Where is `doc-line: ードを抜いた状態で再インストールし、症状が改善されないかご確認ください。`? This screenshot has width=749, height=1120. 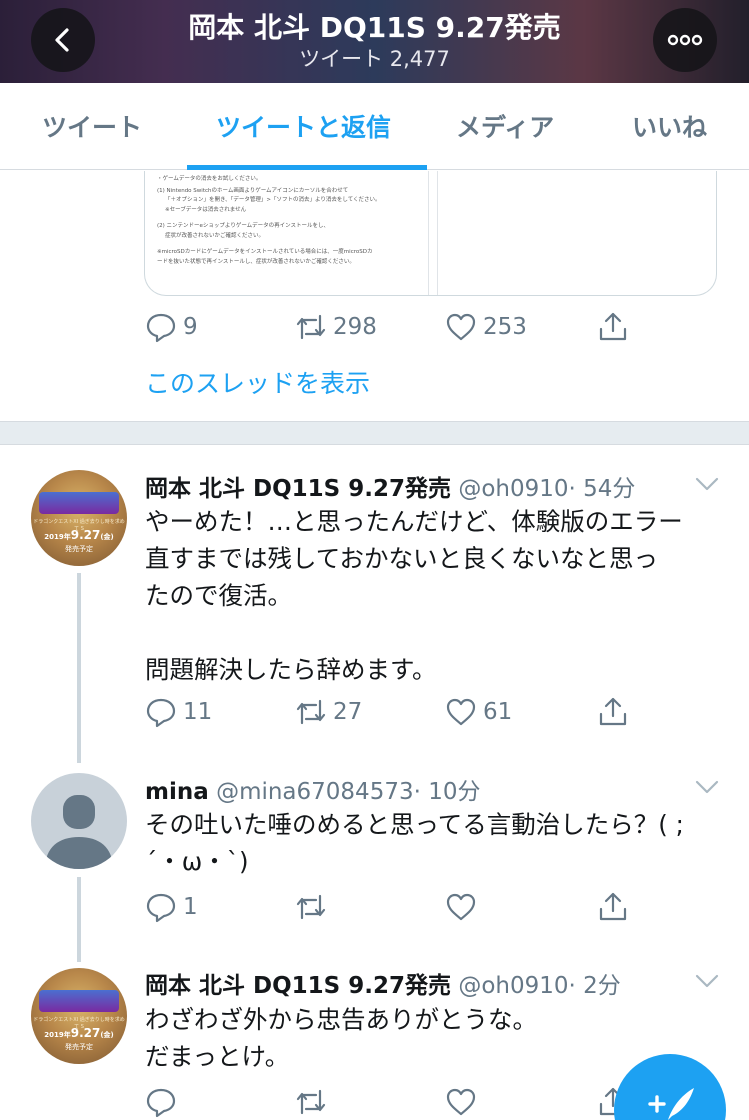
doc-line: ードを抜いた状態で再インストールし、症状が改善されないかご確認ください。 is located at coordinates (256, 261).